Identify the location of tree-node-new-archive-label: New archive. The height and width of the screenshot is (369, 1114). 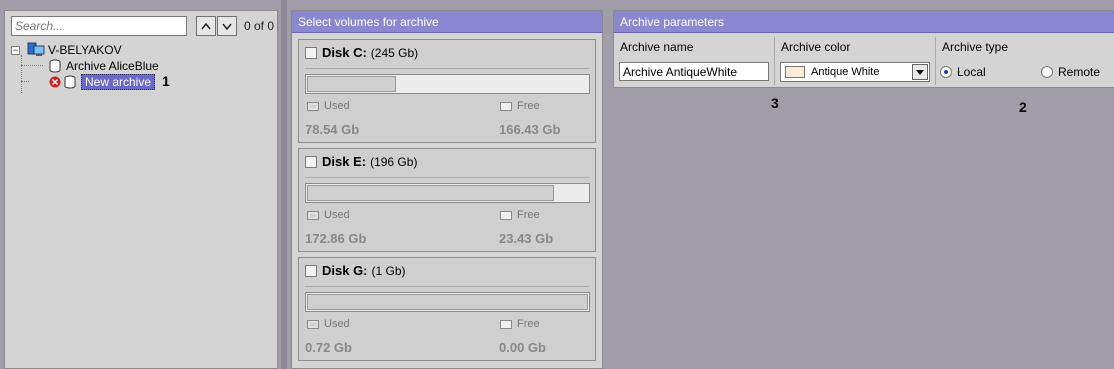
(118, 82).